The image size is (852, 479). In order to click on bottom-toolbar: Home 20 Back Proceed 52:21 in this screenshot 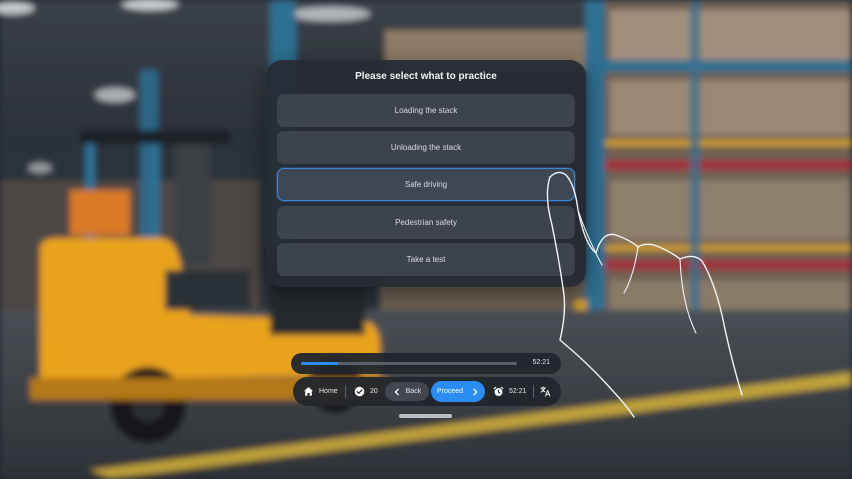, I will do `click(427, 391)`.